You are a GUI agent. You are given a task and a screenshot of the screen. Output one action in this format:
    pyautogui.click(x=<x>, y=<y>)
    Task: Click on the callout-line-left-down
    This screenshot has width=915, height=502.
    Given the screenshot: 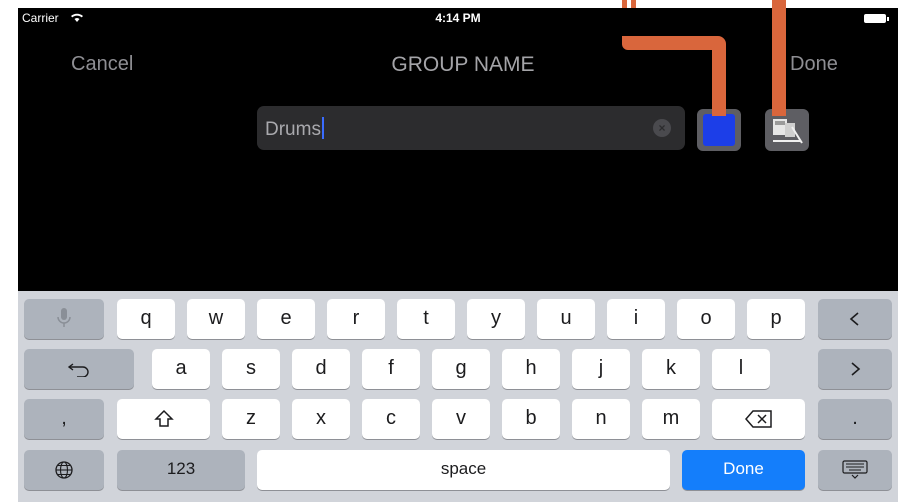 What is the action you would take?
    pyautogui.click(x=719, y=78)
    